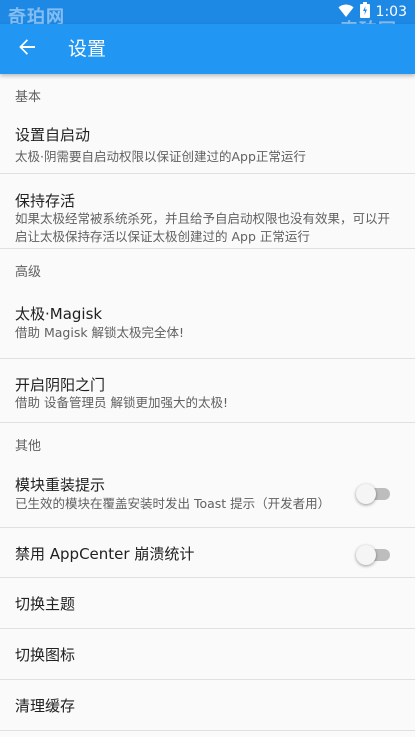 The image size is (415, 737). I want to click on setting-title: 模块重装提示, so click(60, 485).